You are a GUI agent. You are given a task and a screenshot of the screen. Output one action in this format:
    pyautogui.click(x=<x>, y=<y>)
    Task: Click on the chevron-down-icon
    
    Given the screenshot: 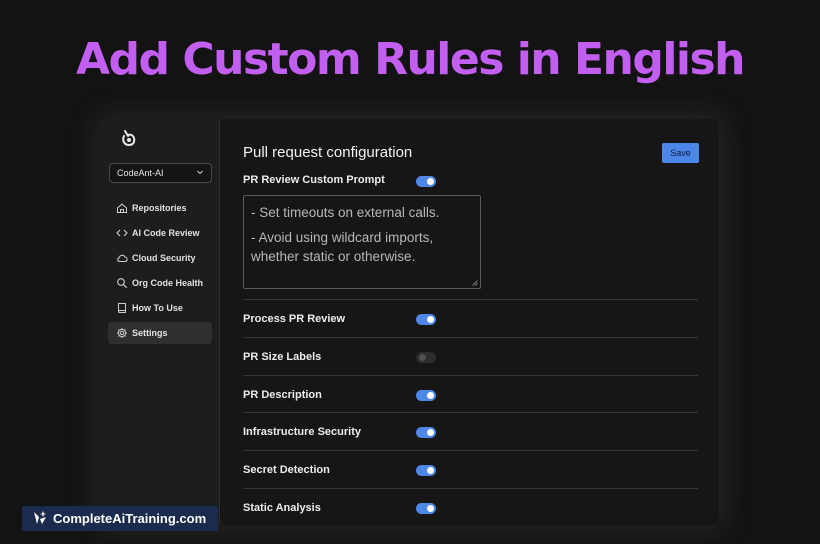 What is the action you would take?
    pyautogui.click(x=200, y=172)
    